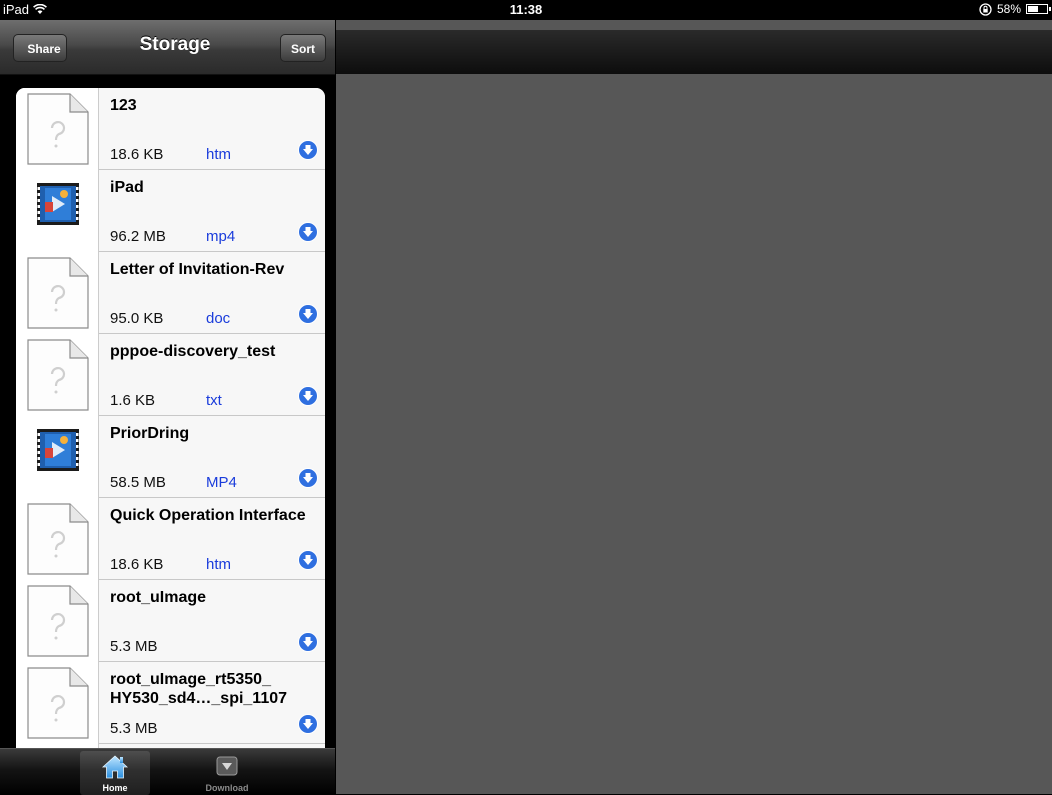 The height and width of the screenshot is (795, 1052). Describe the element at coordinates (214, 400) in the screenshot. I see `file-type: txt` at that location.